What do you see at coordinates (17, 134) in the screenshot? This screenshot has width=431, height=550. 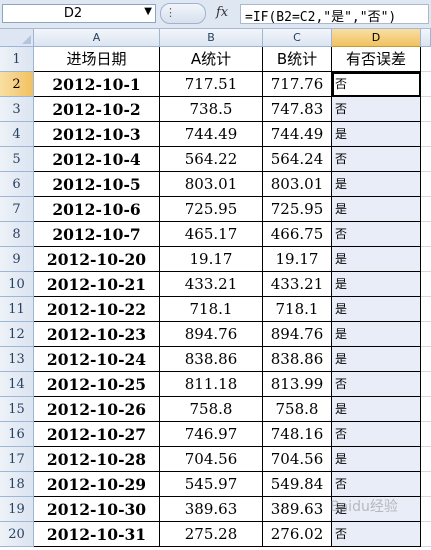 I see `row-header: 4` at bounding box center [17, 134].